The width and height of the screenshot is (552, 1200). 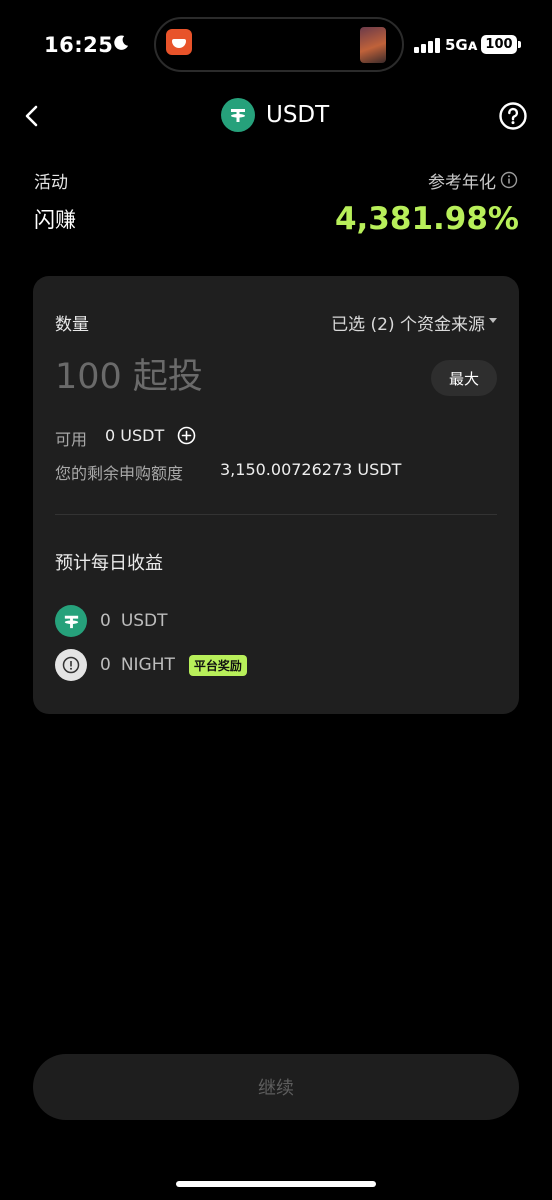 What do you see at coordinates (279, 44) in the screenshot?
I see `dynamic-island` at bounding box center [279, 44].